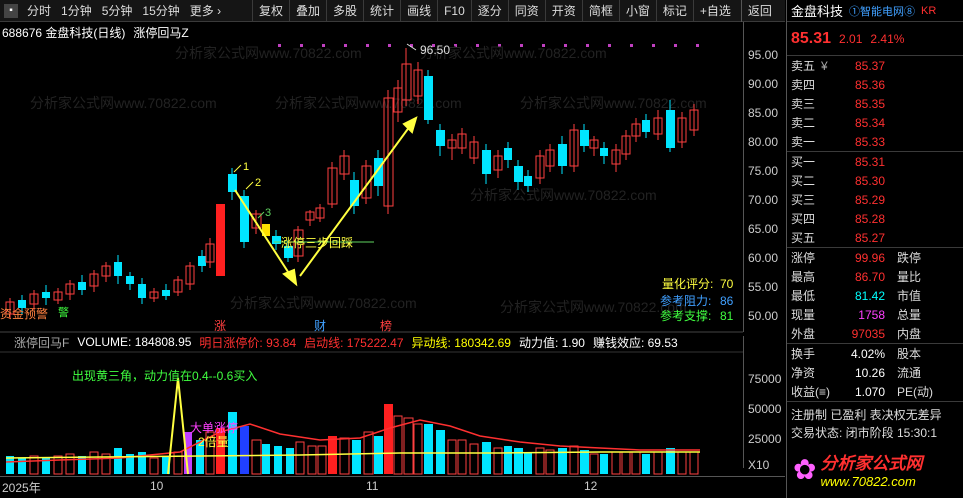 The image size is (963, 498). What do you see at coordinates (765, 439) in the screenshot?
I see `volume-tick: 25000` at bounding box center [765, 439].